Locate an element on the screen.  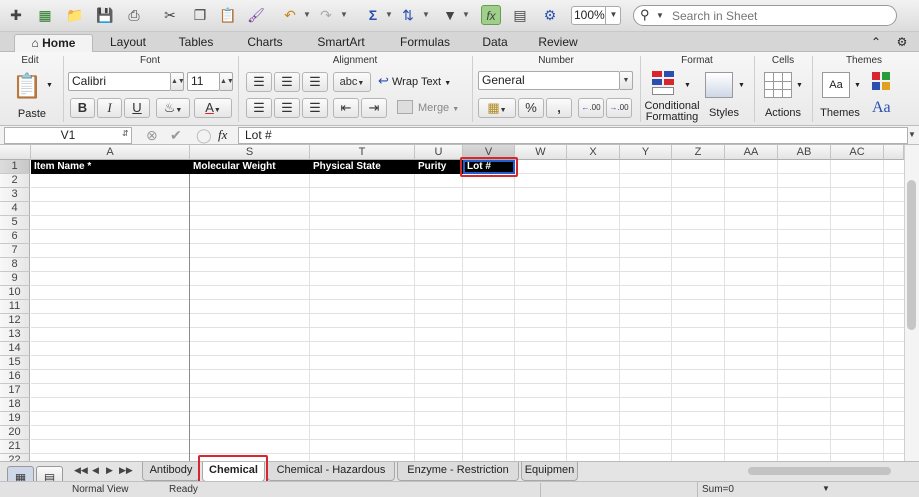
open-folder-icon: 📁 is located at coordinates (75, 15).